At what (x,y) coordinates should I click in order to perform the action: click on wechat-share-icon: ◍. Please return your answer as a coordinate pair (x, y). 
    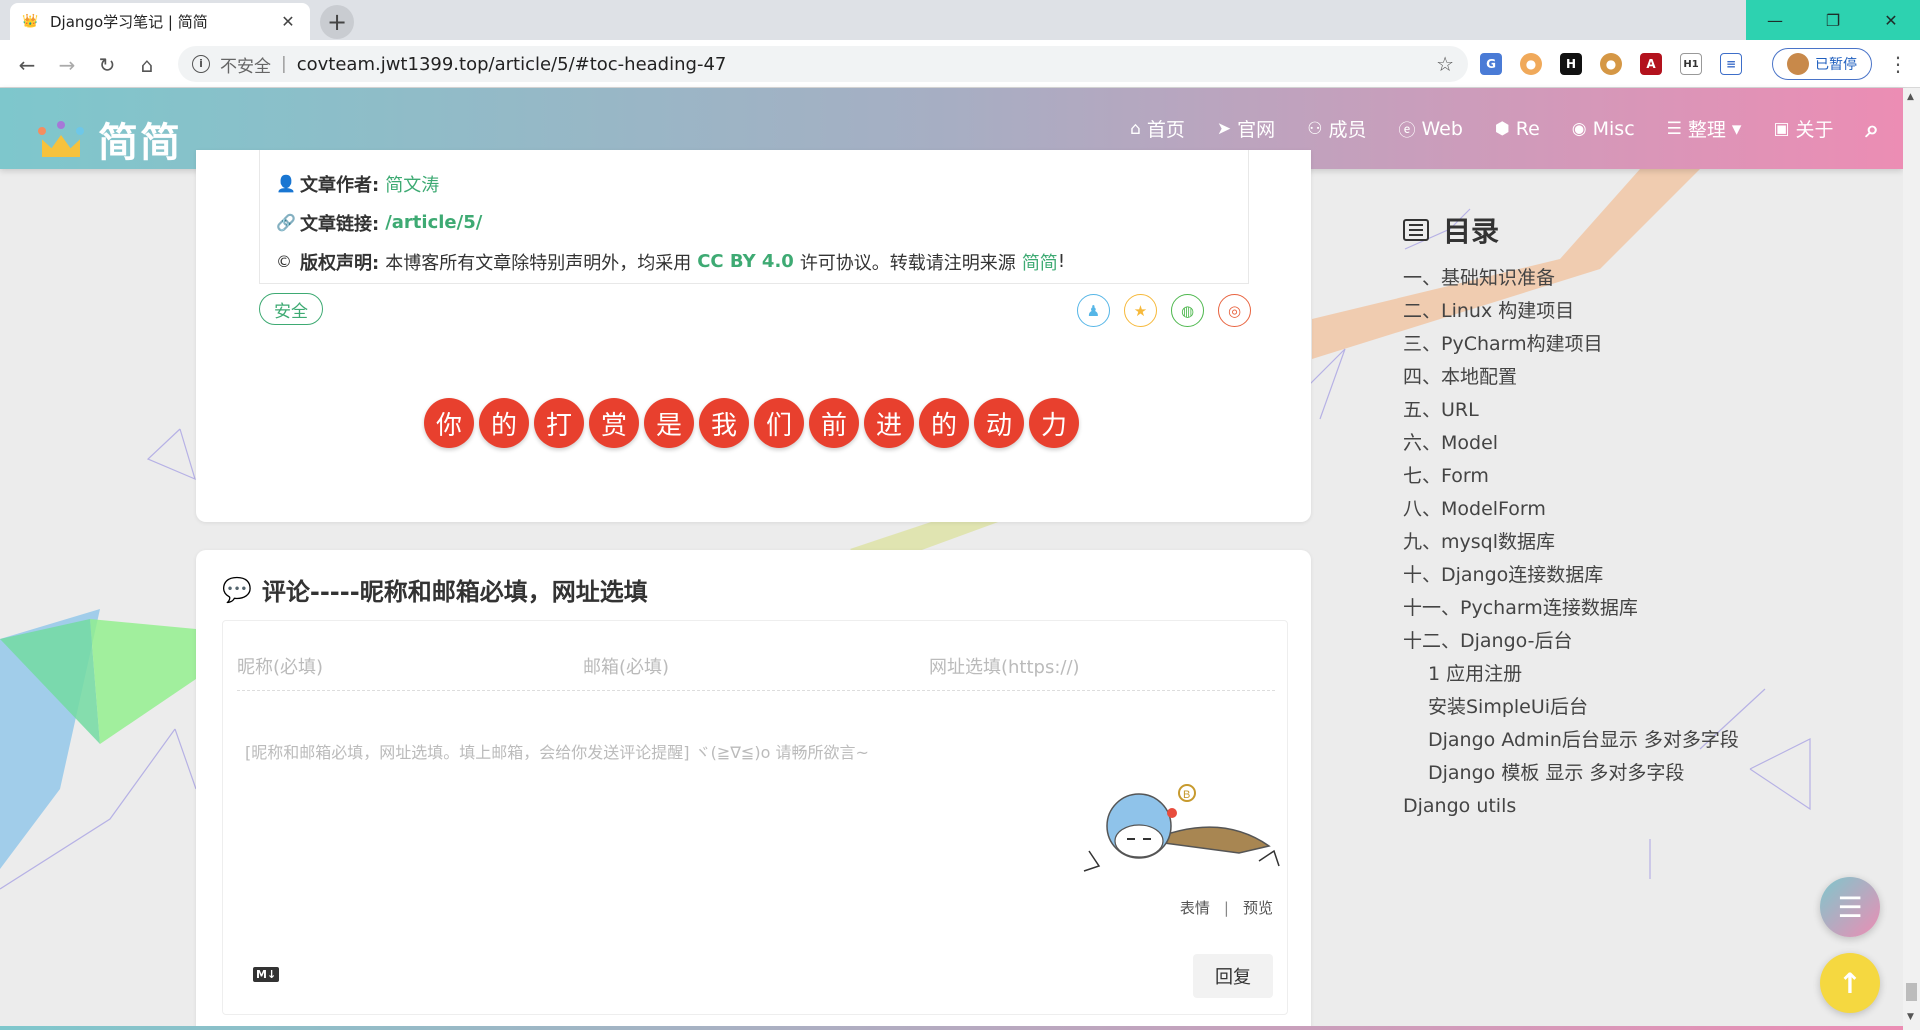
    Looking at the image, I should click on (1187, 310).